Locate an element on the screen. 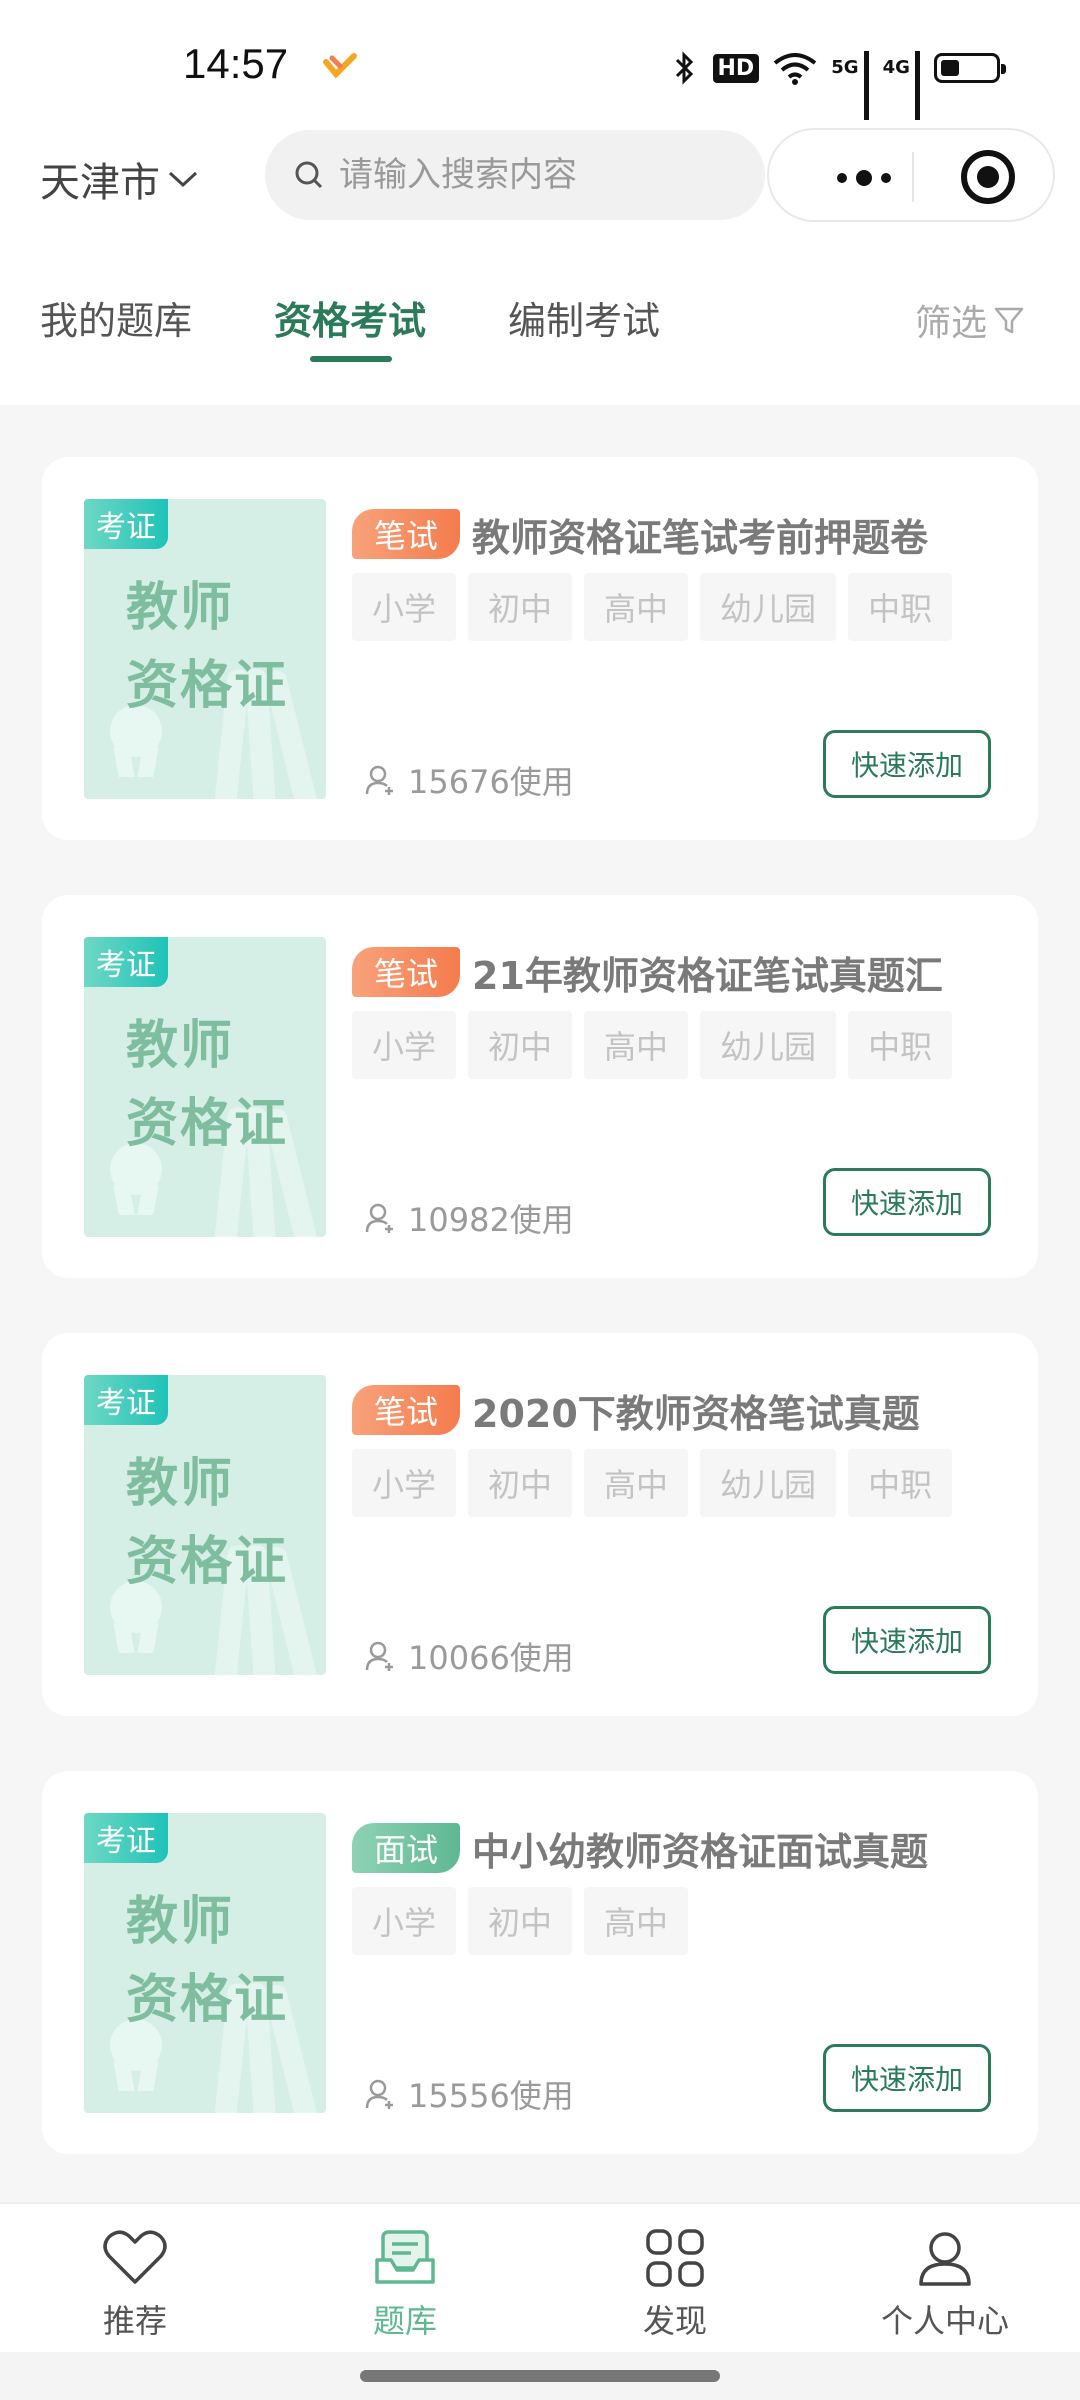 Image resolution: width=1080 pixels, height=2400 pixels. city-selector: 天津市 is located at coordinates (120, 179).